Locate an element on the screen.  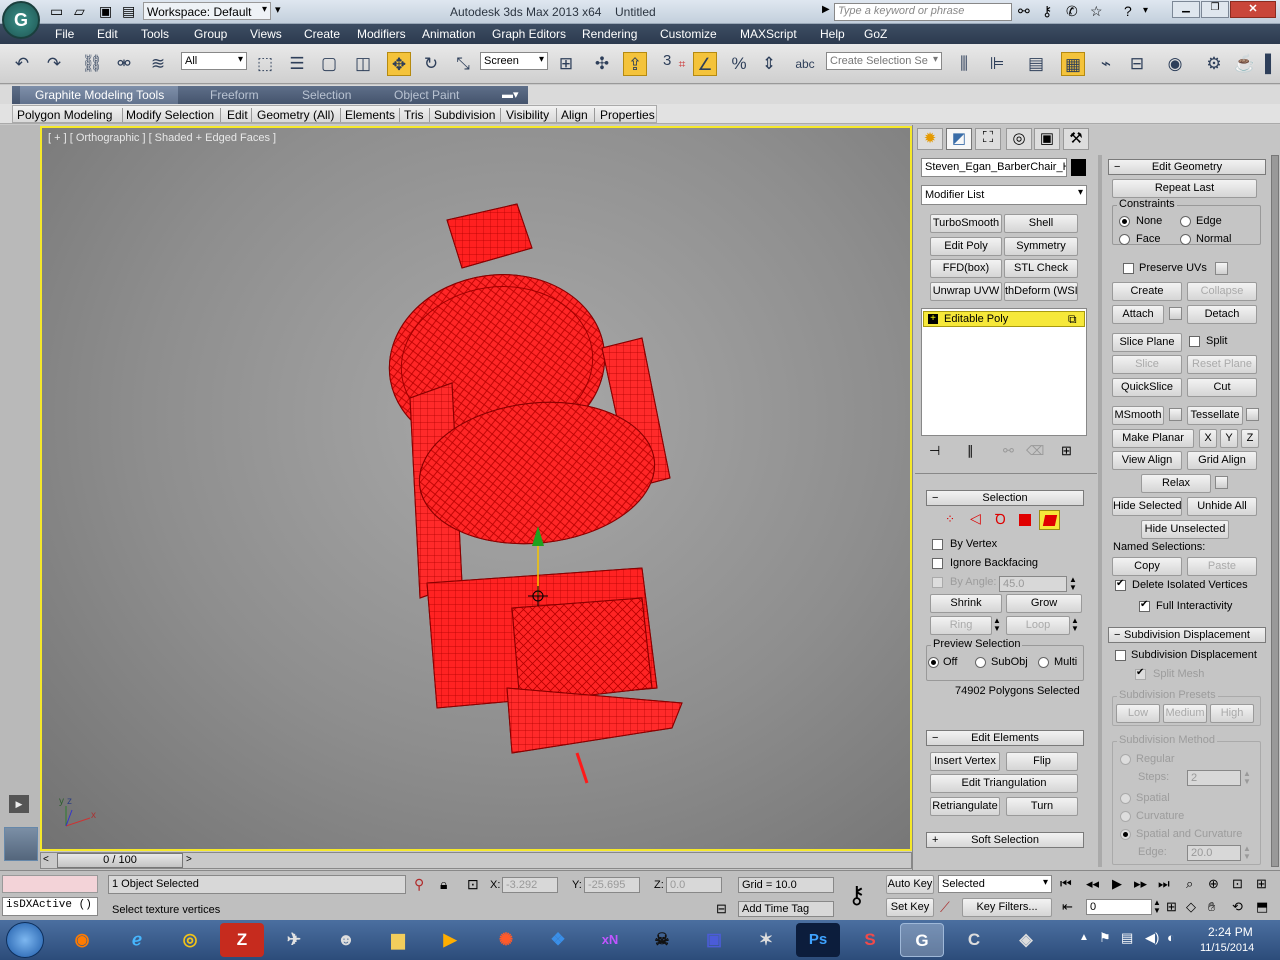
orbit-icon: ⟲ is located at coordinates (1237, 907).